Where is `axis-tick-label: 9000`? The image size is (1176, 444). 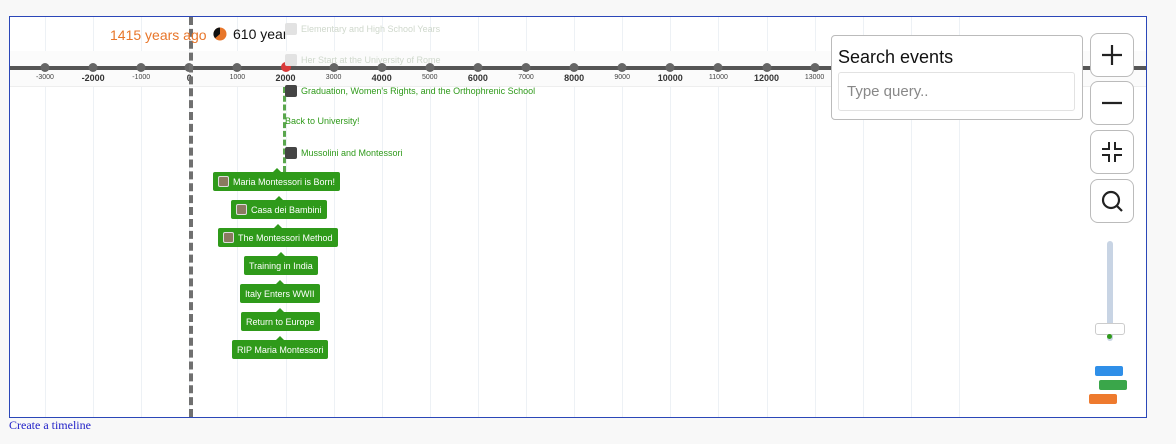
axis-tick-label: 9000 is located at coordinates (622, 77).